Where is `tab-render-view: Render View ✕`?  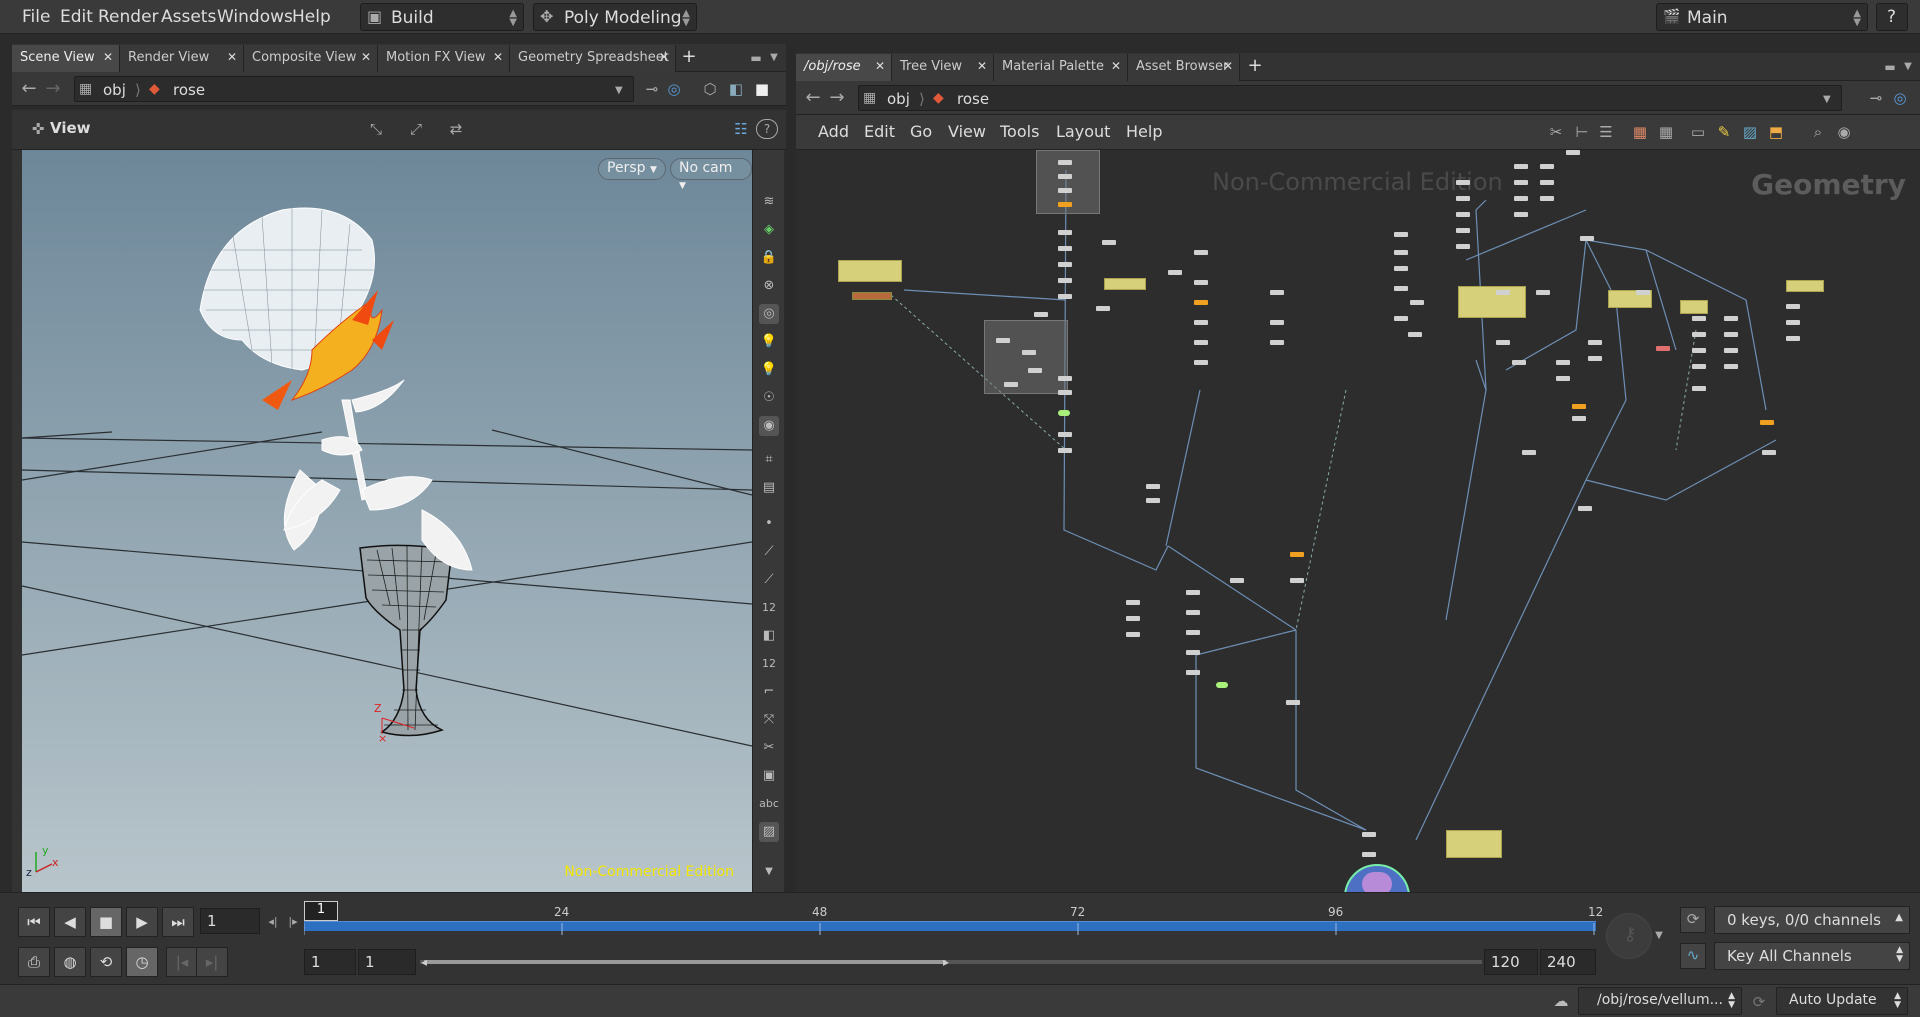
tab-render-view: Render View ✕ is located at coordinates (182, 58).